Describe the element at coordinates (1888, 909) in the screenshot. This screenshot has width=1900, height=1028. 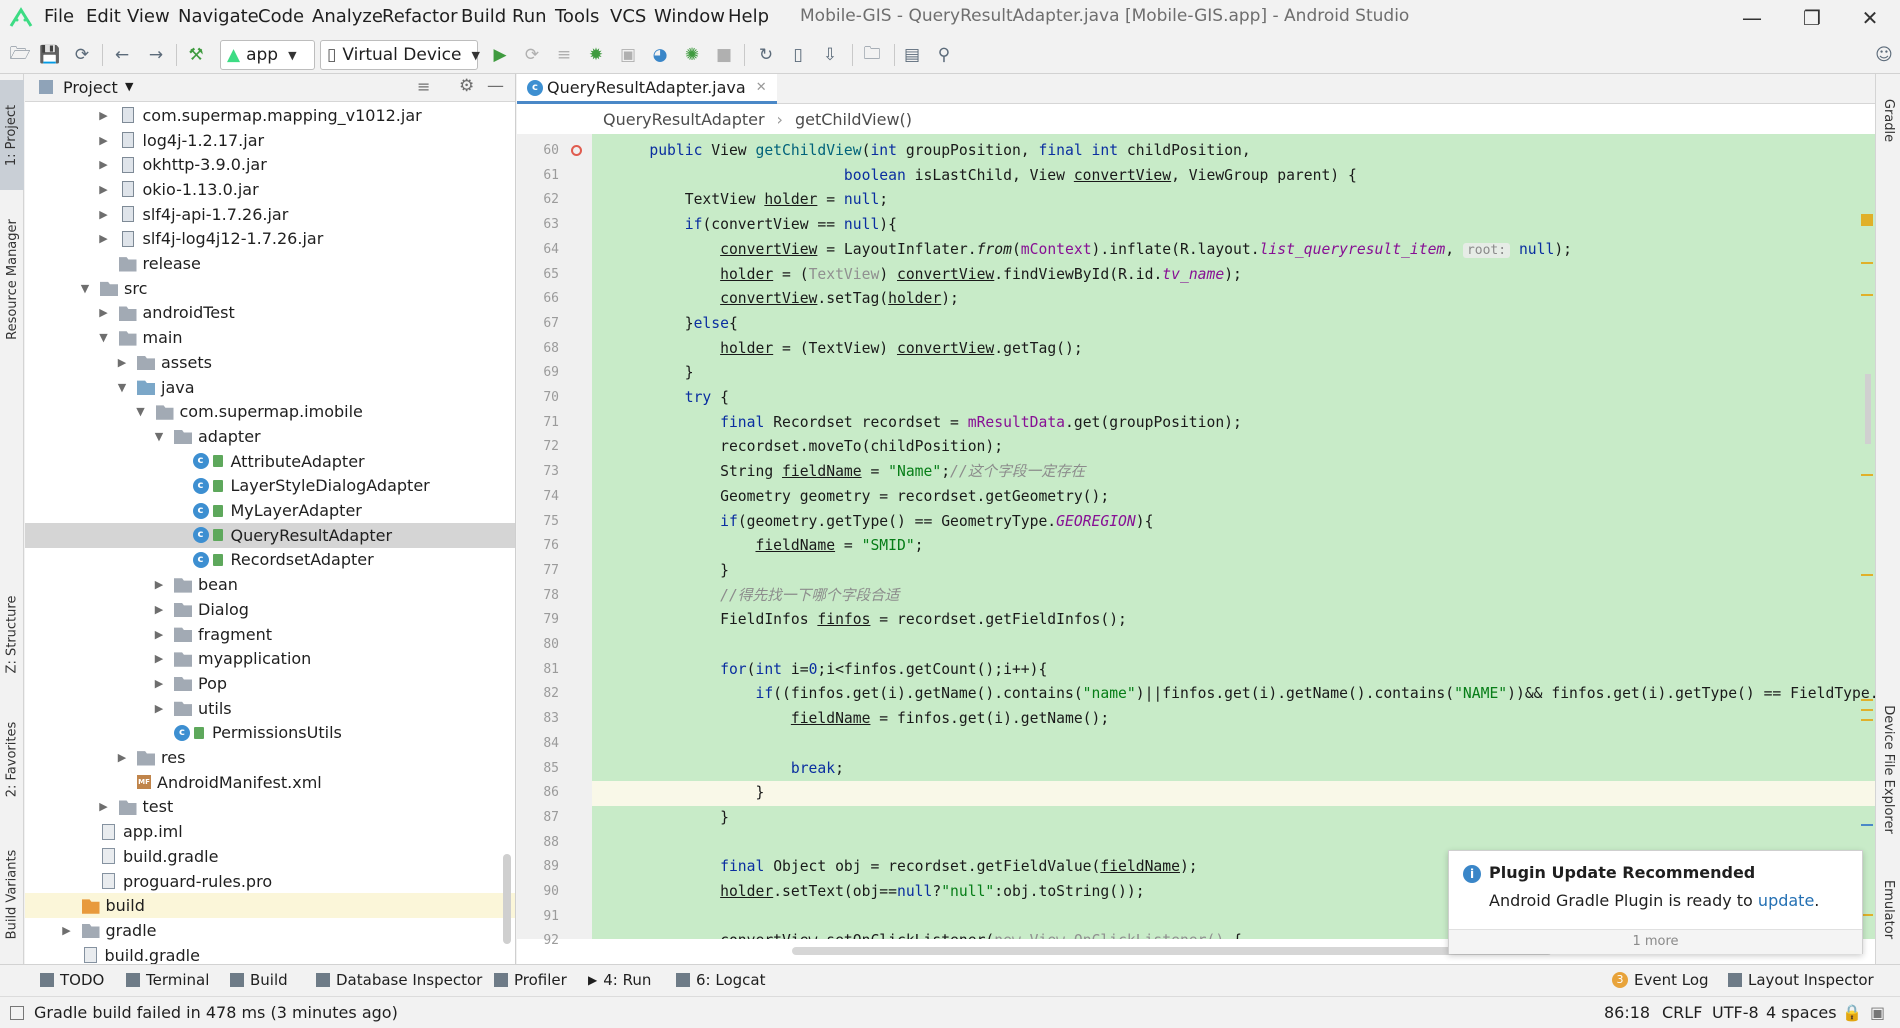
I see `tab-emulator: Emulator` at that location.